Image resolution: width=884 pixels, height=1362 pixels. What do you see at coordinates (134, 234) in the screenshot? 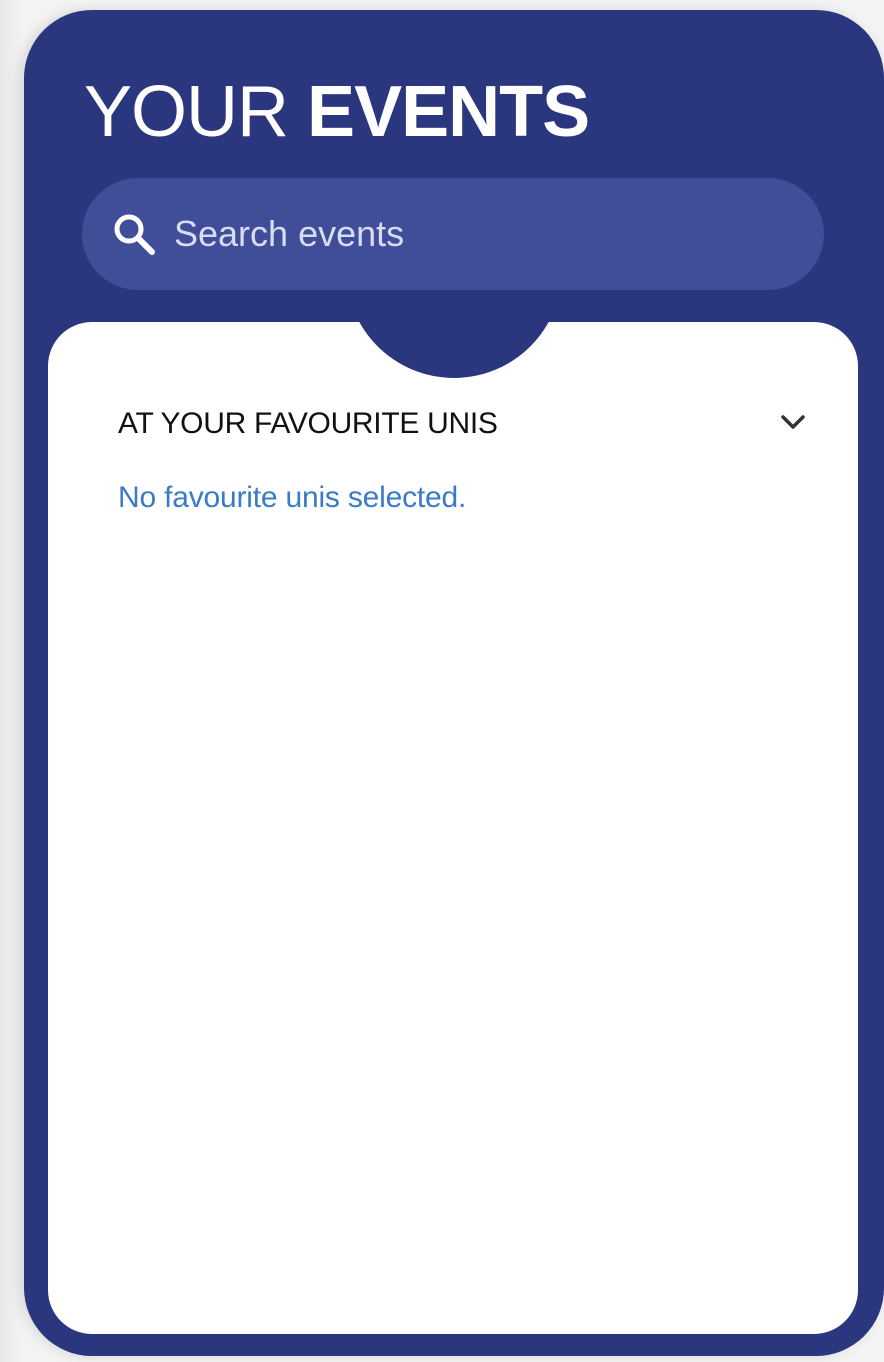
I see `search-icon` at bounding box center [134, 234].